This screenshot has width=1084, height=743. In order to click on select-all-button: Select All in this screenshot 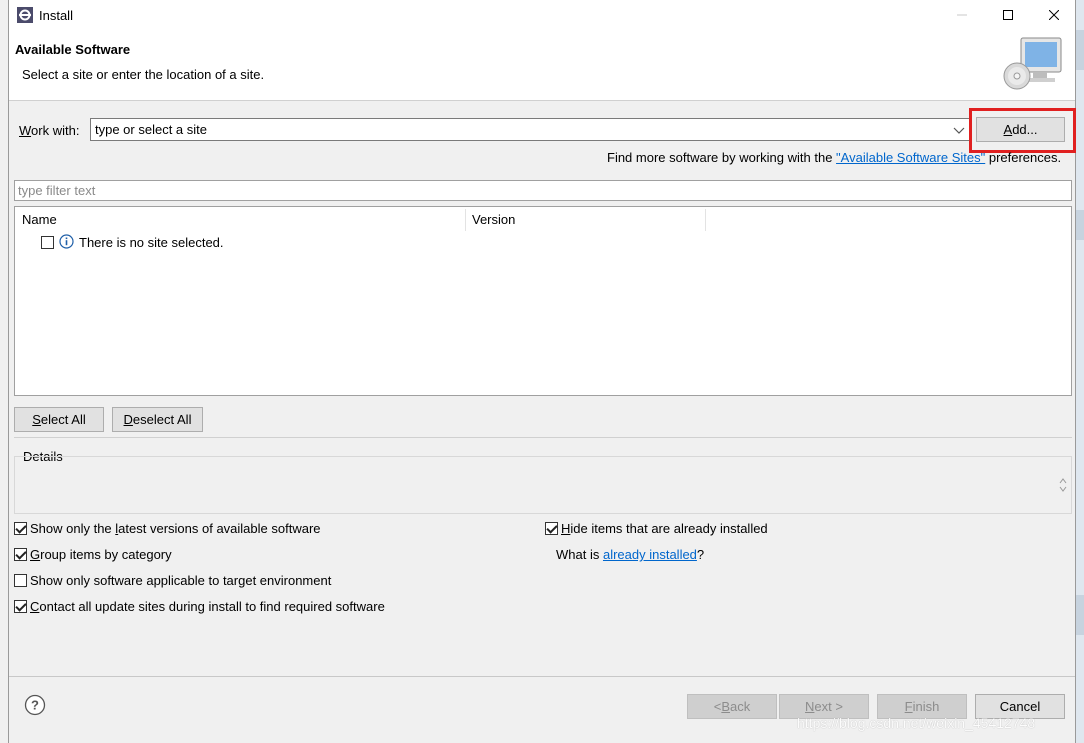, I will do `click(59, 419)`.